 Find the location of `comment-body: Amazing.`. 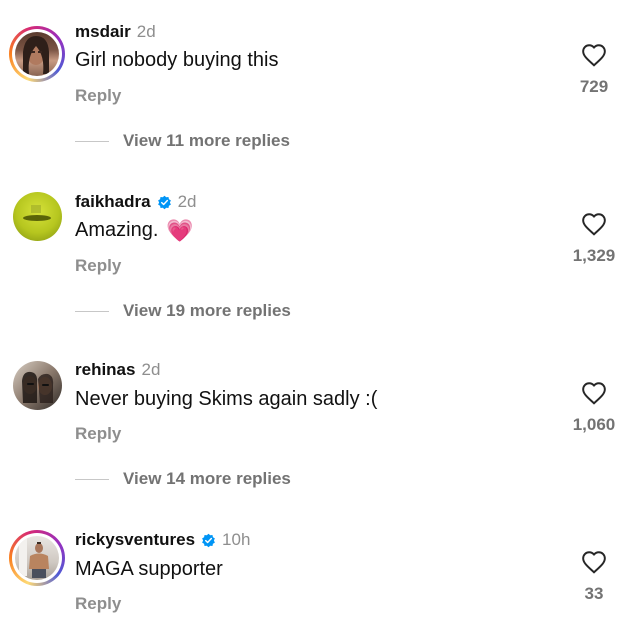

comment-body: Amazing. is located at coordinates (117, 230).